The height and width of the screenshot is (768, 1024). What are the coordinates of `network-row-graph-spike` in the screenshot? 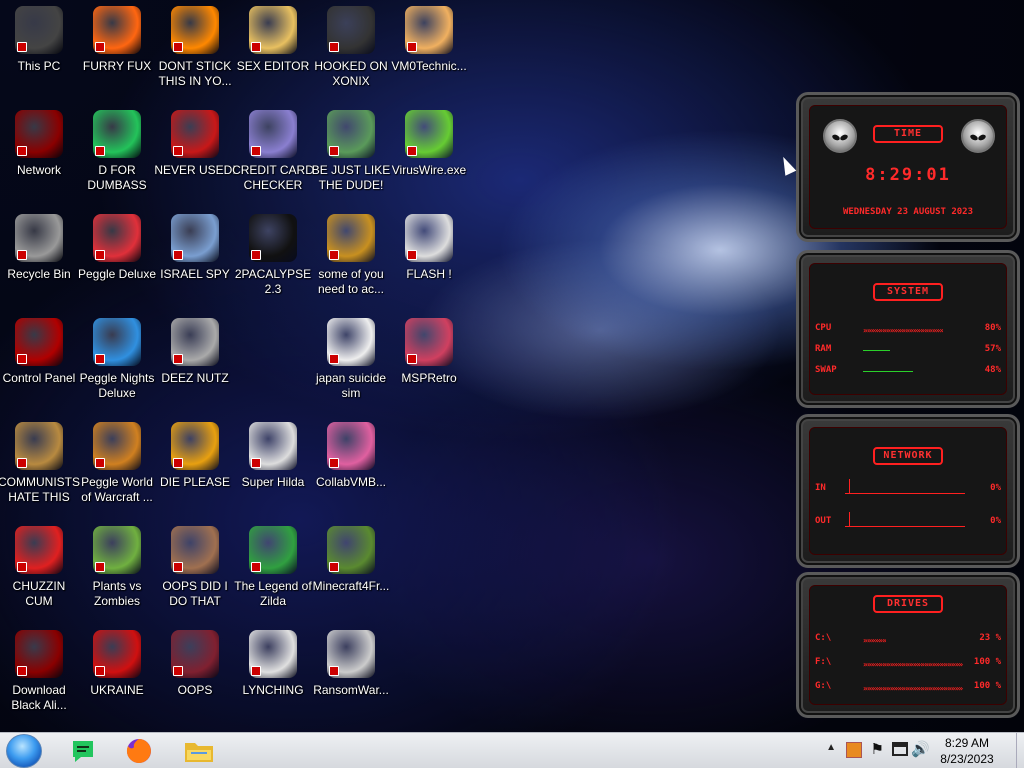 It's located at (849, 486).